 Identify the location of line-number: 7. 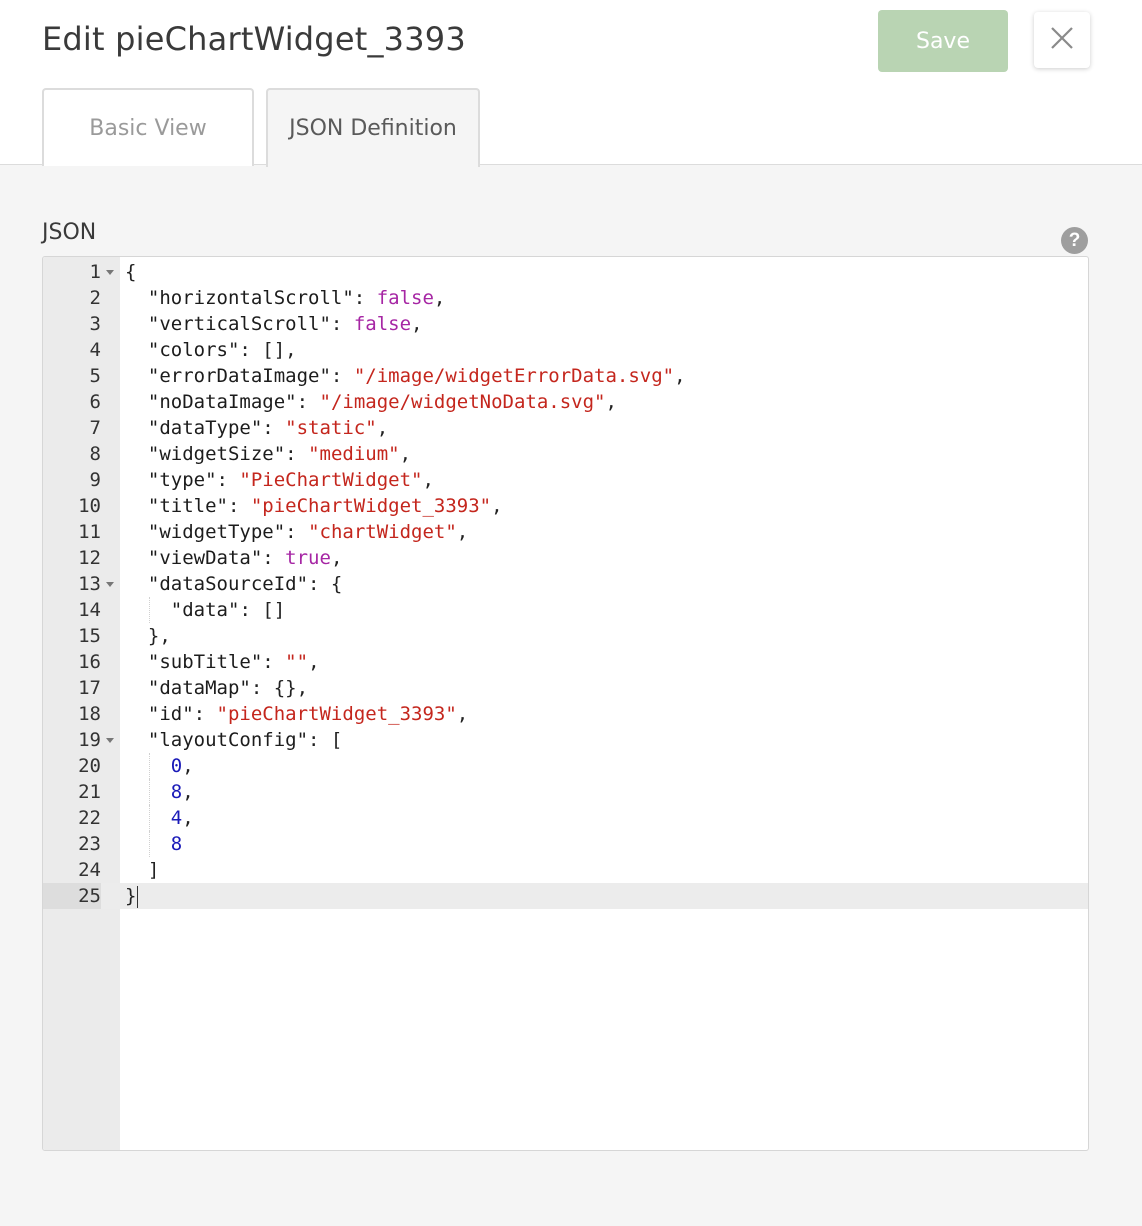
(95, 428).